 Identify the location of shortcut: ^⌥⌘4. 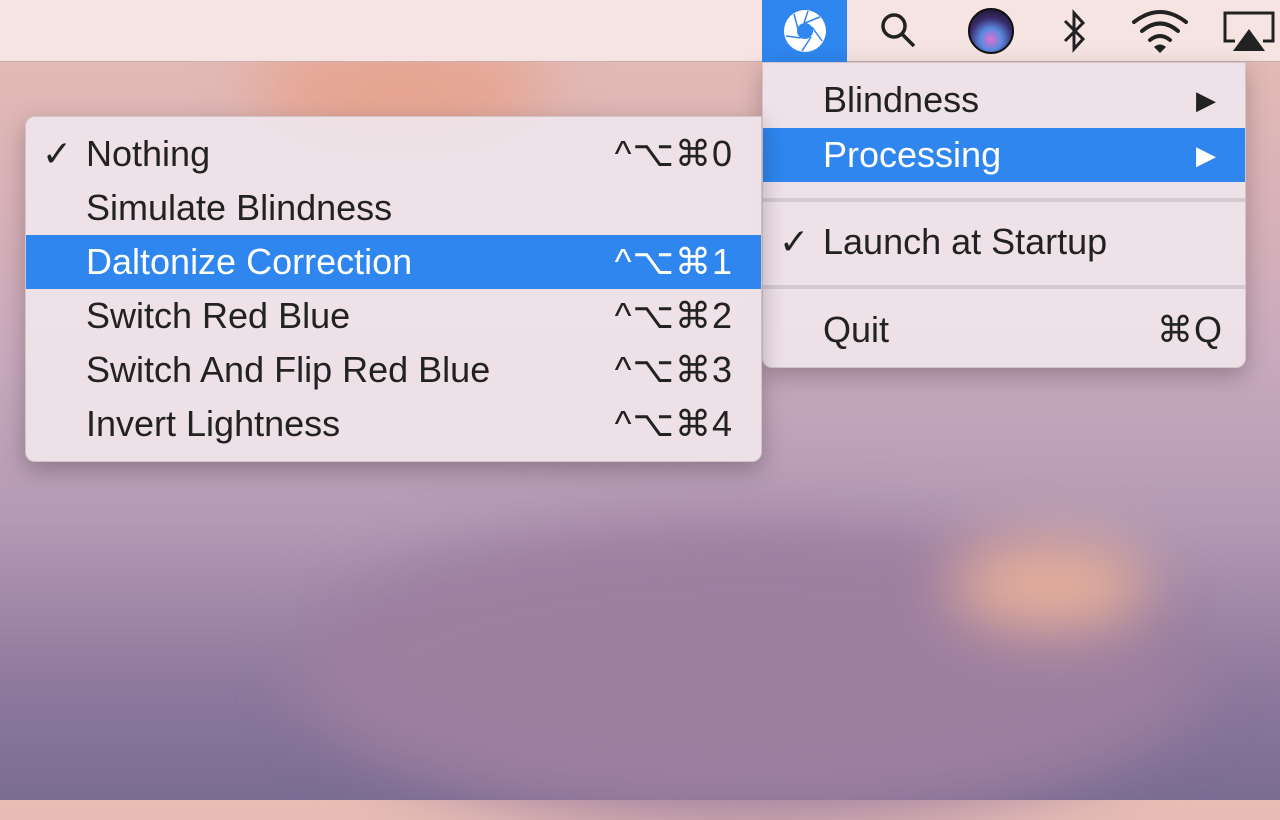
(673, 423).